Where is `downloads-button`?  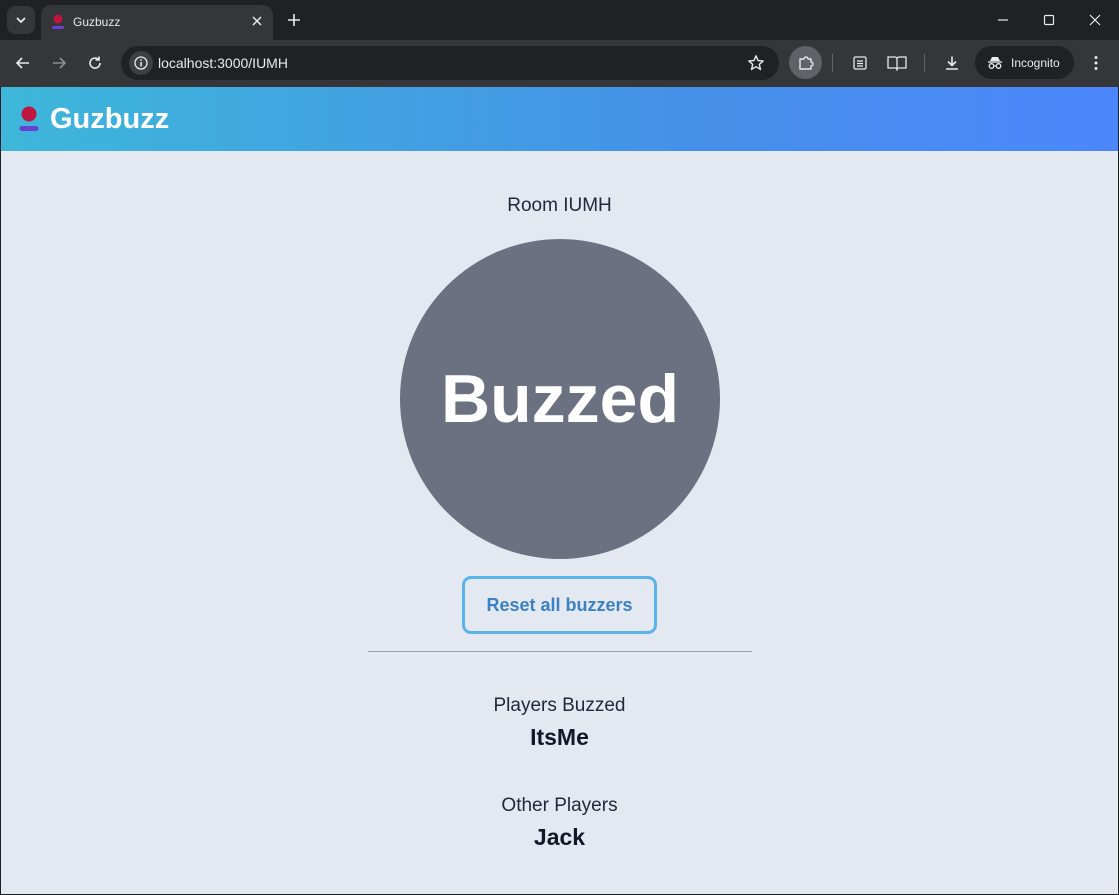
downloads-button is located at coordinates (952, 63).